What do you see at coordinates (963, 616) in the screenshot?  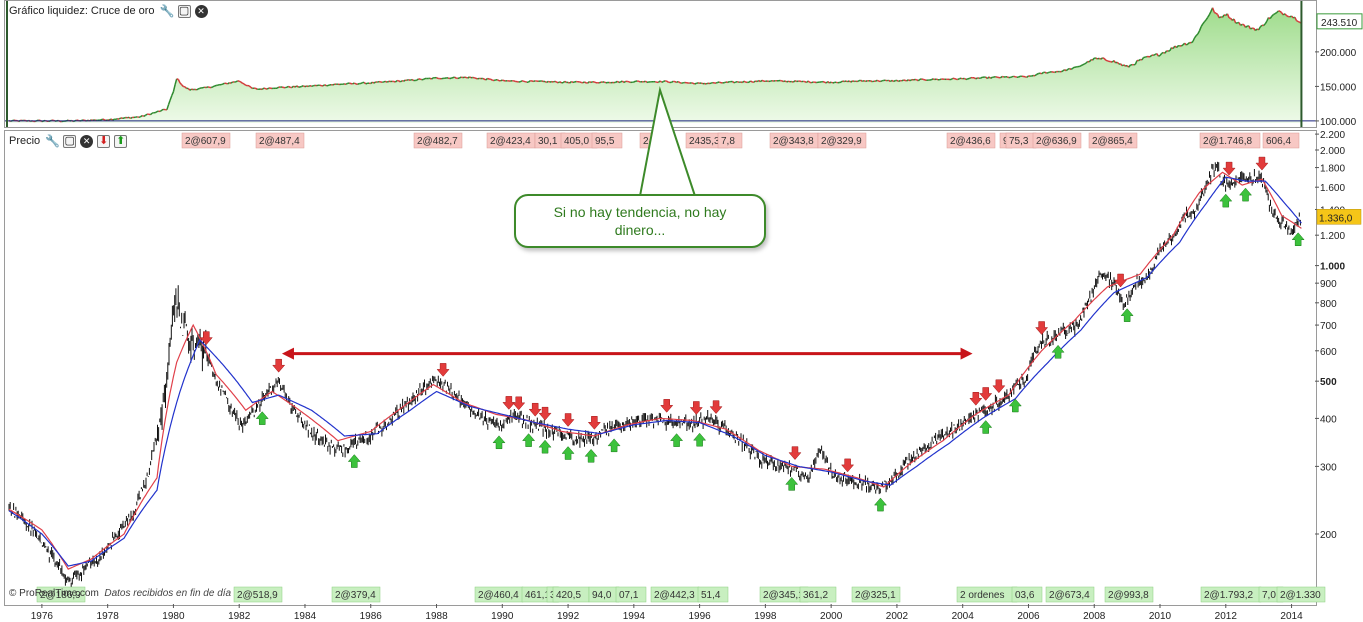 I see `x-label: 2004` at bounding box center [963, 616].